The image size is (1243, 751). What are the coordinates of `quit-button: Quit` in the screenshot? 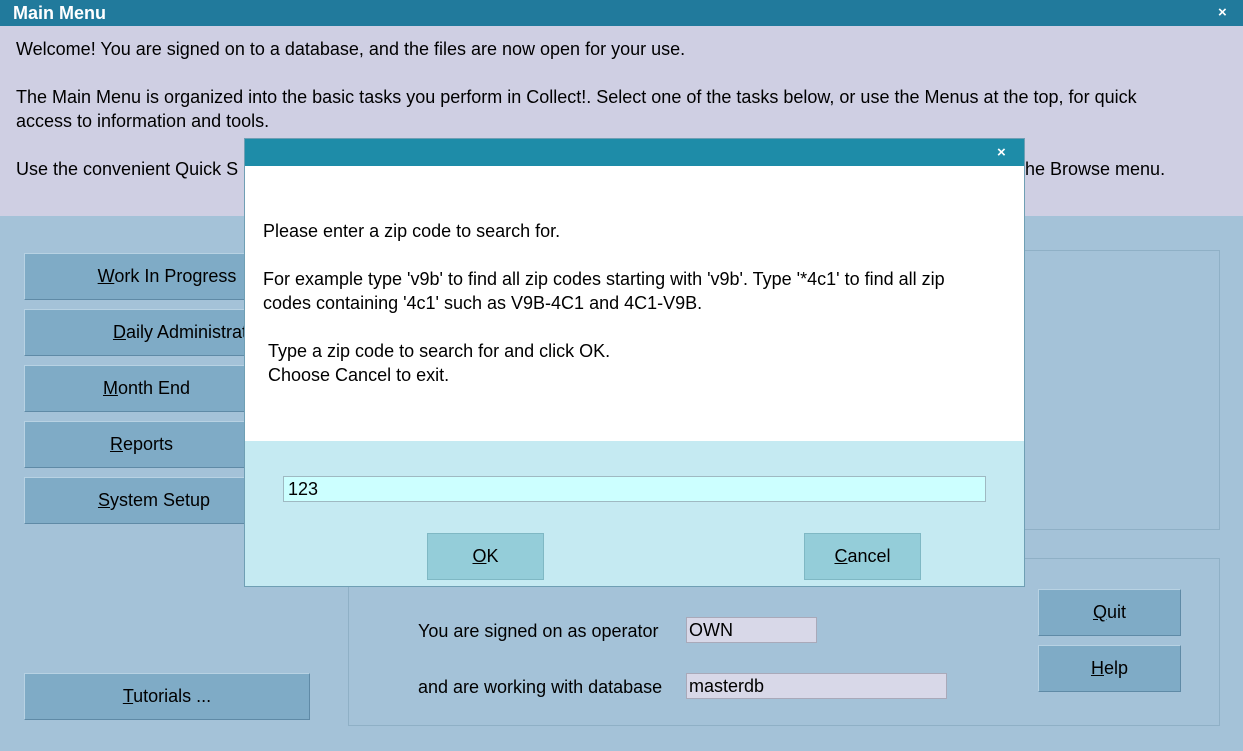 It's located at (1109, 612).